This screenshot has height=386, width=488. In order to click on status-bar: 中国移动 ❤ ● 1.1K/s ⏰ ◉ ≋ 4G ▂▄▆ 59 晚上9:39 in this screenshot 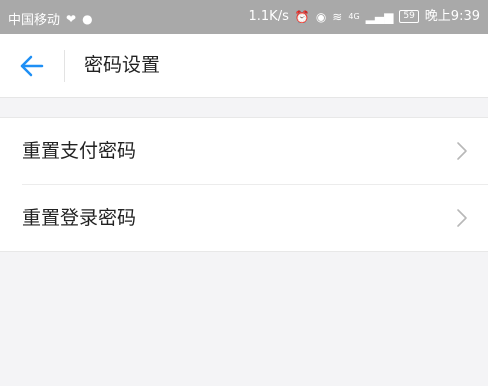, I will do `click(244, 17)`.